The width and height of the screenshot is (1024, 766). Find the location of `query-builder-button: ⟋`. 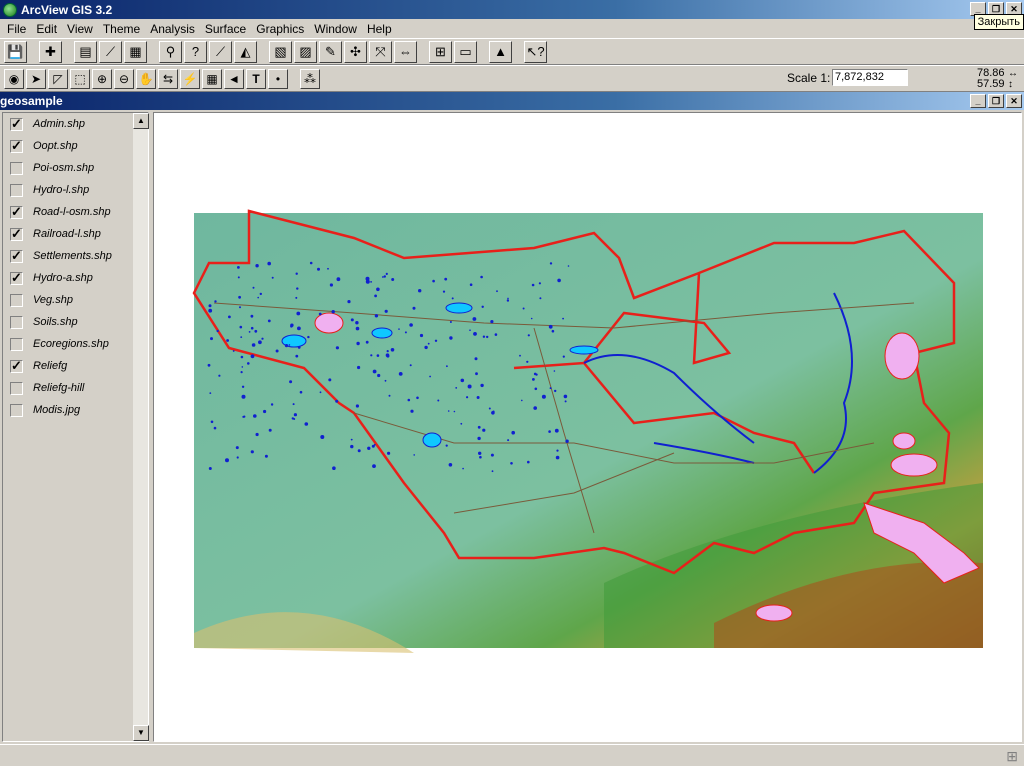

query-builder-button: ⟋ is located at coordinates (220, 51).